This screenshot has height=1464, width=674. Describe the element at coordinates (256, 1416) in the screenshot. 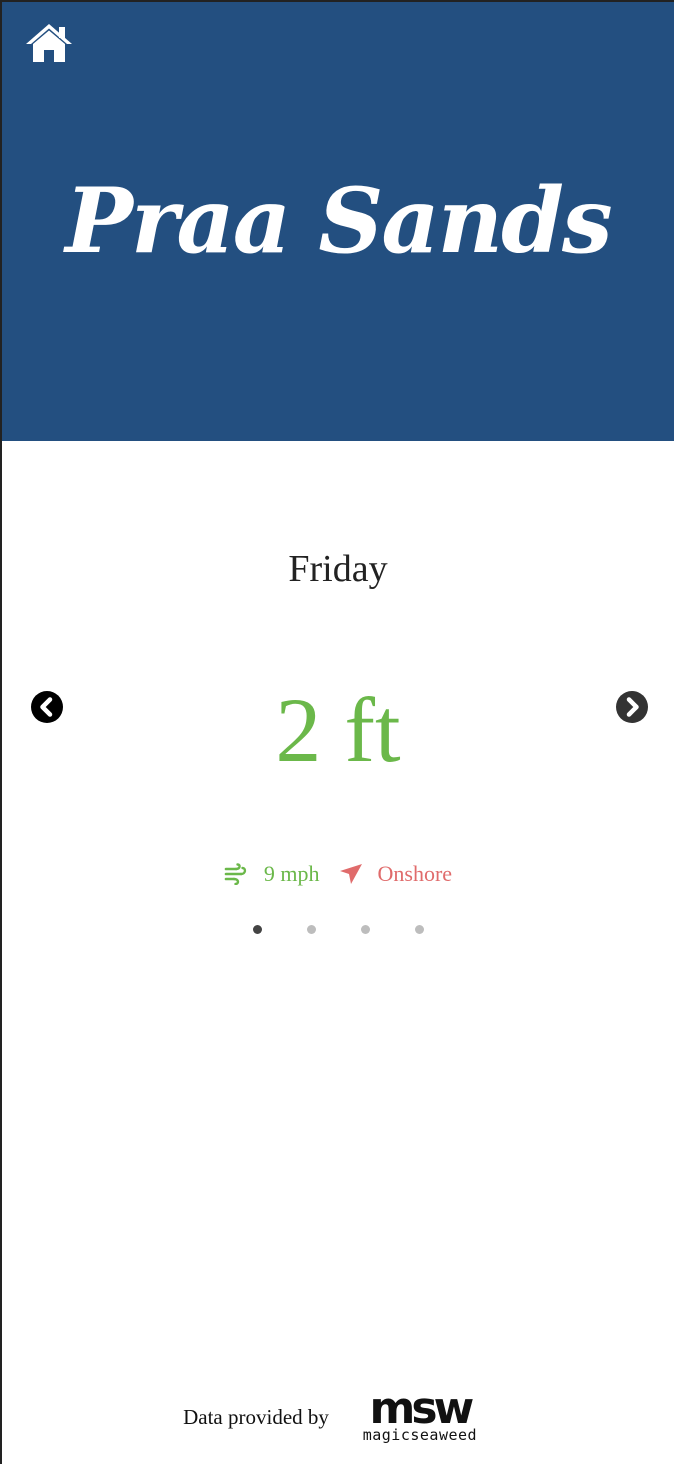

I see `data-credit-text: Data provided by` at that location.